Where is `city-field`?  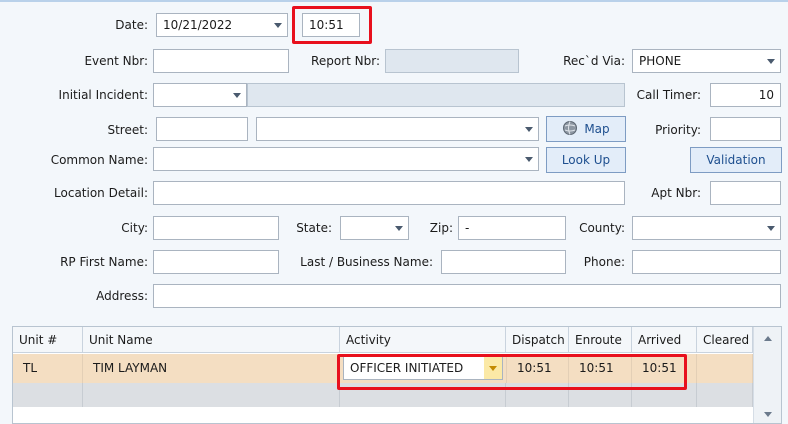 city-field is located at coordinates (216, 228).